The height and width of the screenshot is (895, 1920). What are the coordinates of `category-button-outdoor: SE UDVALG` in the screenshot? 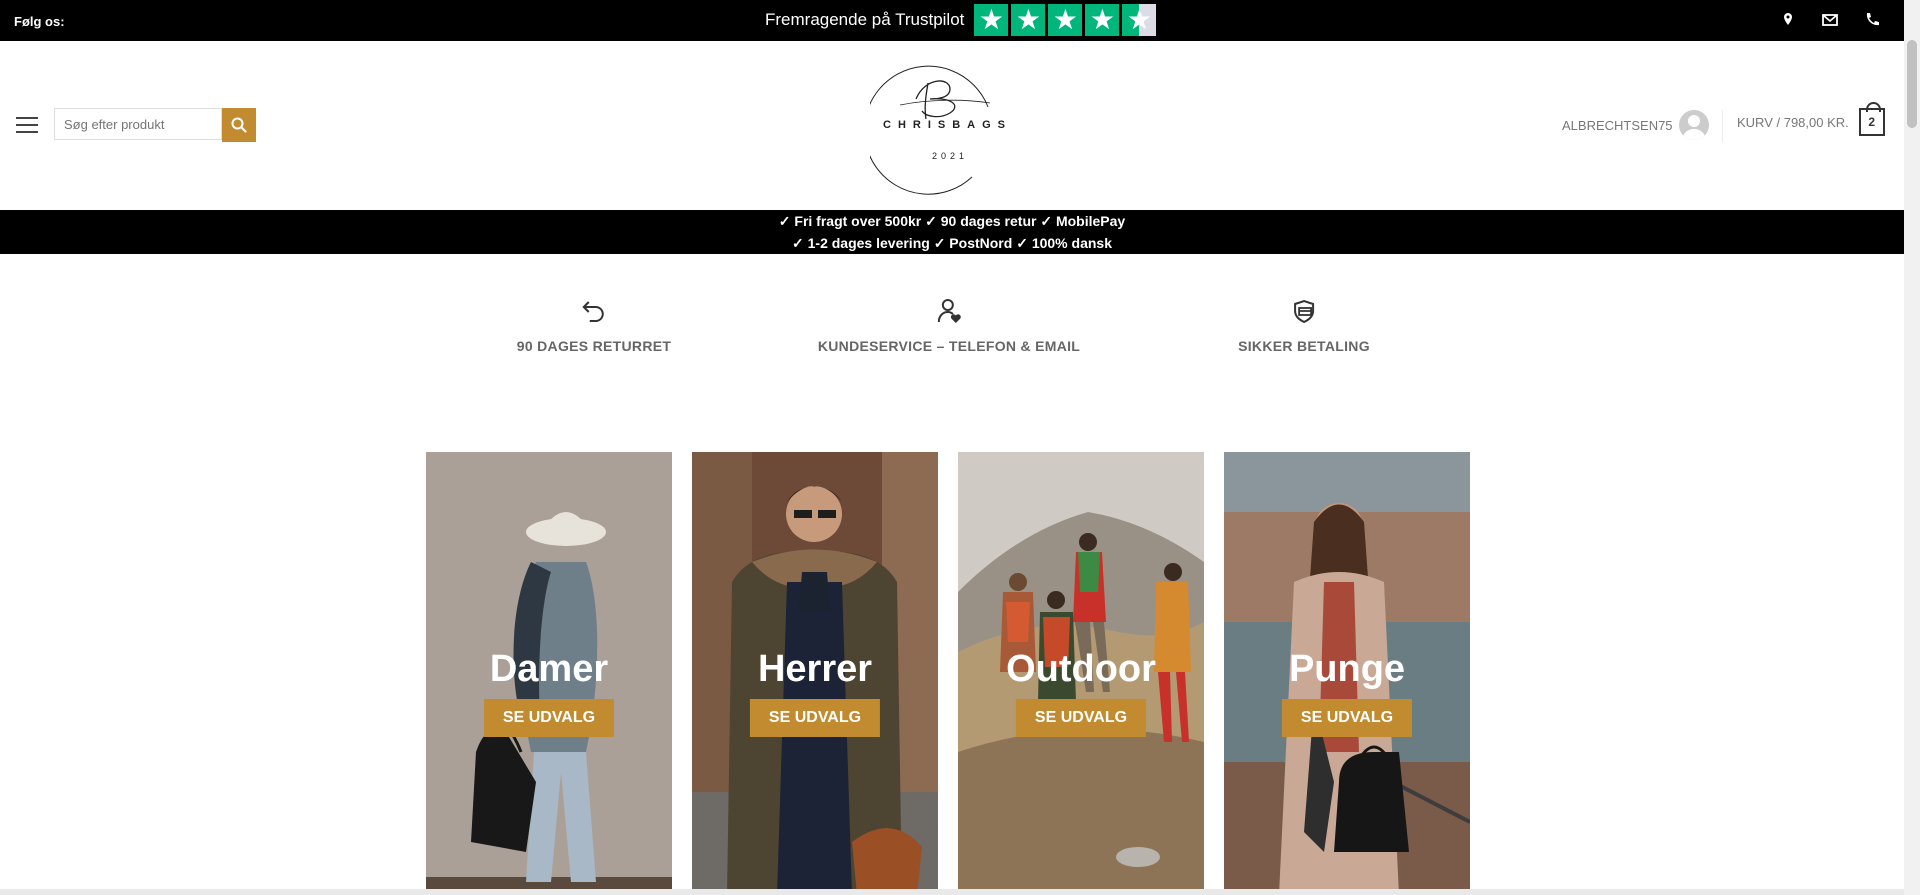 It's located at (1081, 718).